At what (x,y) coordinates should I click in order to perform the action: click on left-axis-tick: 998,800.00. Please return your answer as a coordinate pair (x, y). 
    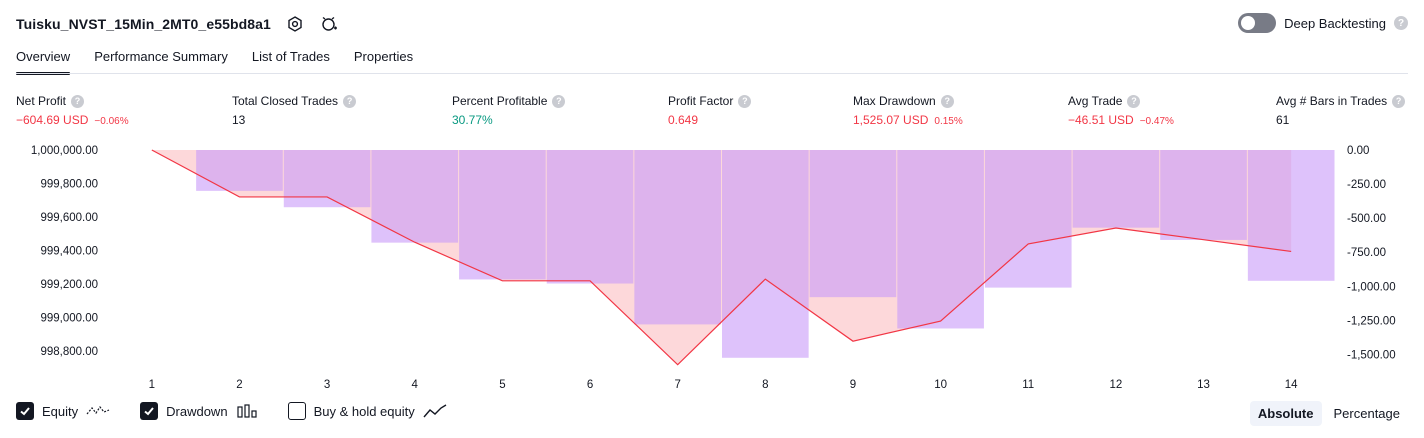
    Looking at the image, I should click on (69, 352).